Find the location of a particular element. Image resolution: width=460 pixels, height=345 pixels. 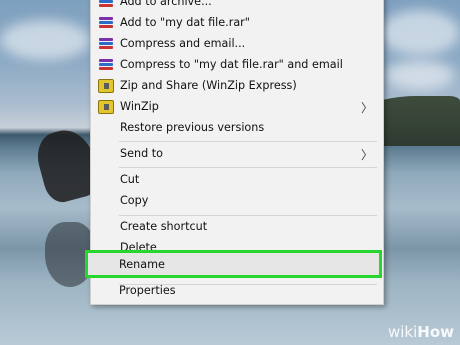

wikihow-watermark: wikiHow is located at coordinates (421, 332).